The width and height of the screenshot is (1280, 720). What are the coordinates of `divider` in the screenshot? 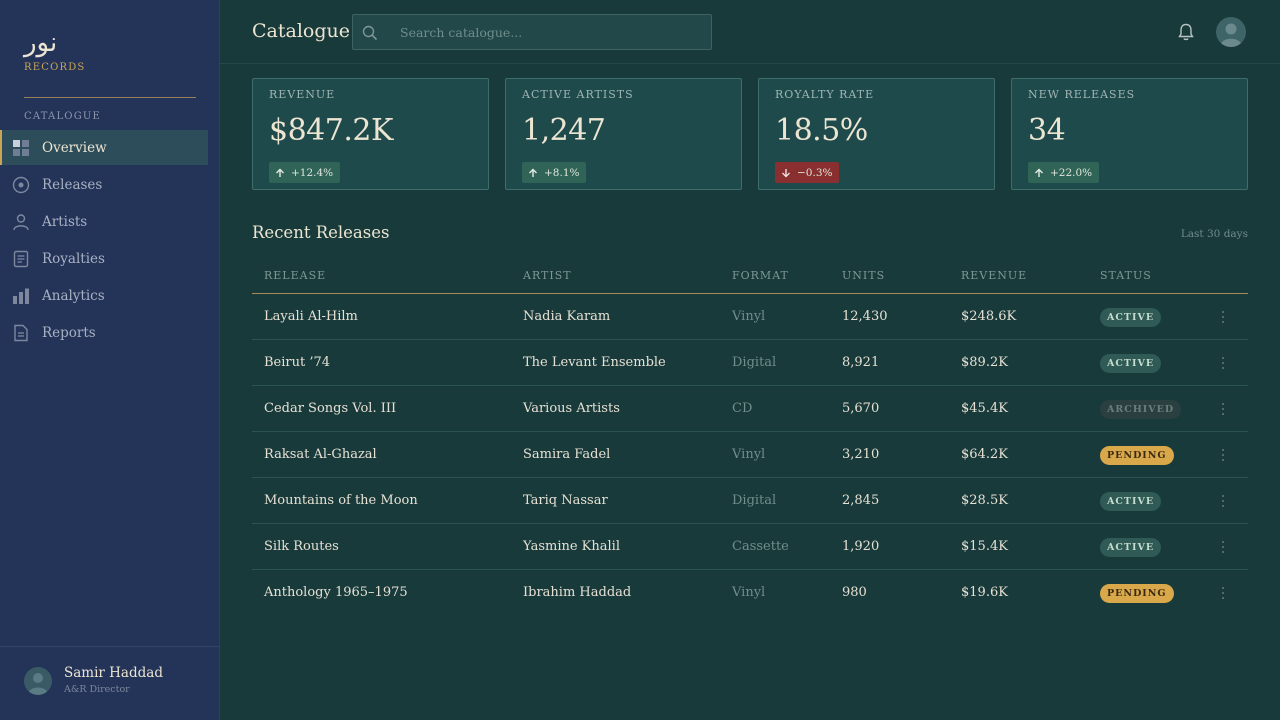 It's located at (110, 97).